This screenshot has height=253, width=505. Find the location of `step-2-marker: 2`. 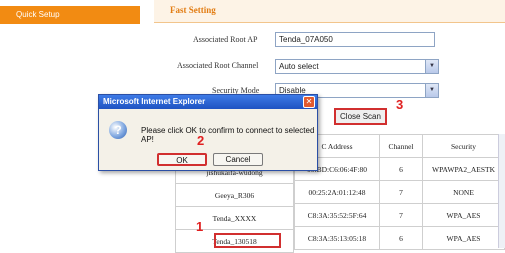

step-2-marker: 2 is located at coordinates (201, 140).